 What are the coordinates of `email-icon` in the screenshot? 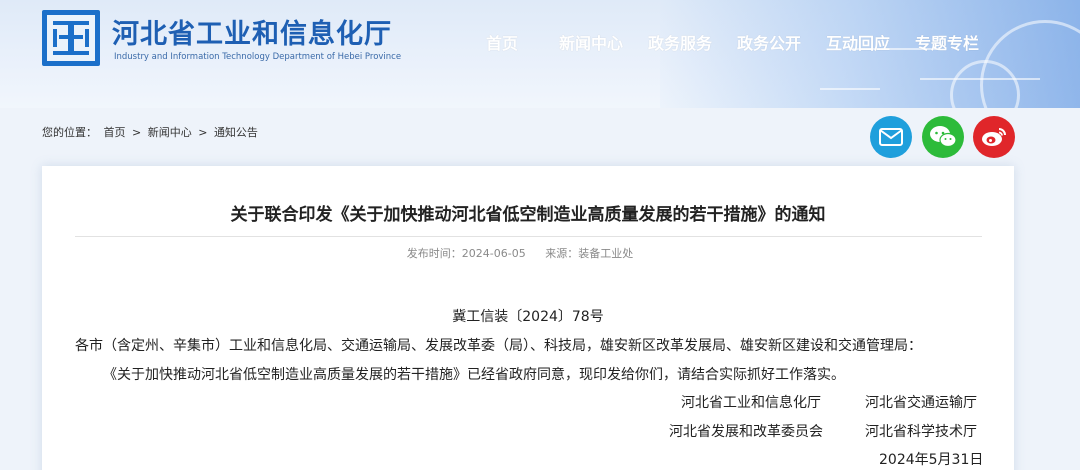 It's located at (891, 137).